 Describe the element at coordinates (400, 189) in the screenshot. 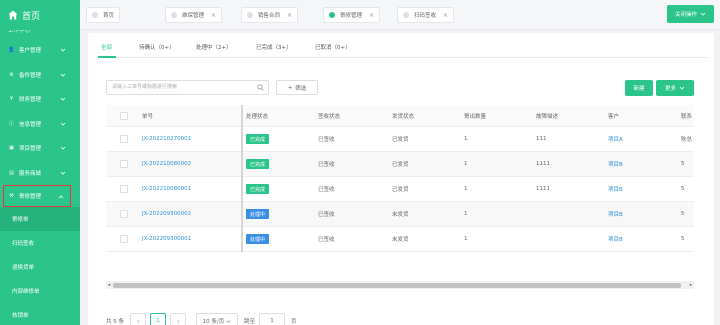

I see `table-row: JX-202210080001 已完成 已签收 已发货 1 1111 项目B 5` at that location.